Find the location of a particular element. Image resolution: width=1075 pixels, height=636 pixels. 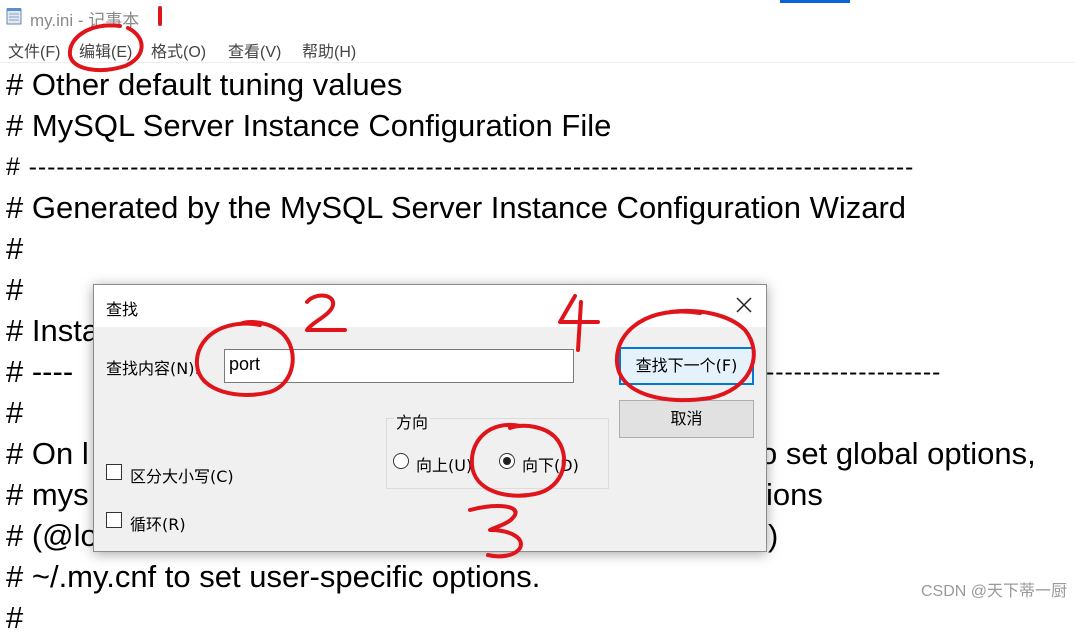

text-line: # ---- is located at coordinates (40, 371).